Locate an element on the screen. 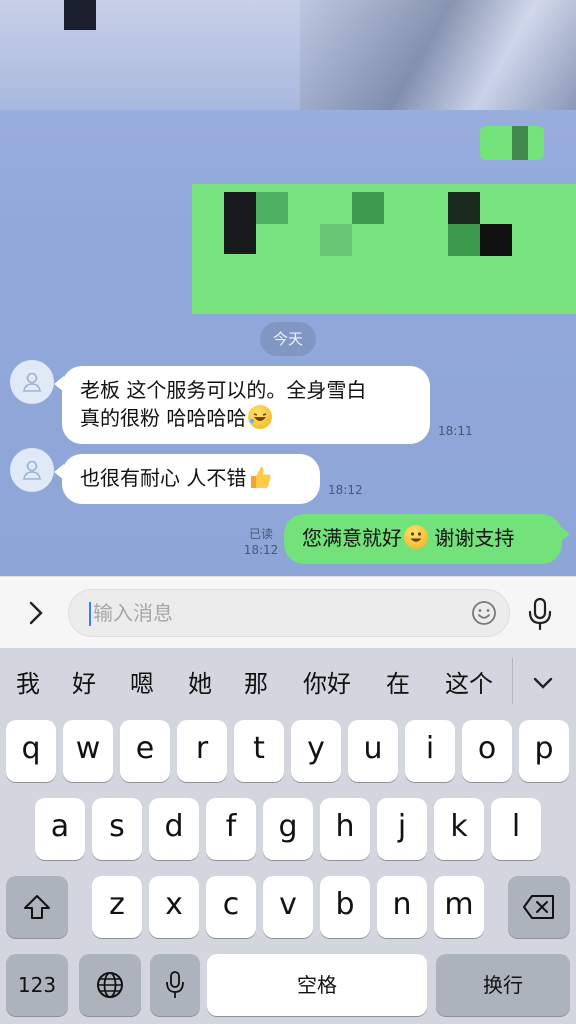  expand-toolbar-button is located at coordinates (36, 613).